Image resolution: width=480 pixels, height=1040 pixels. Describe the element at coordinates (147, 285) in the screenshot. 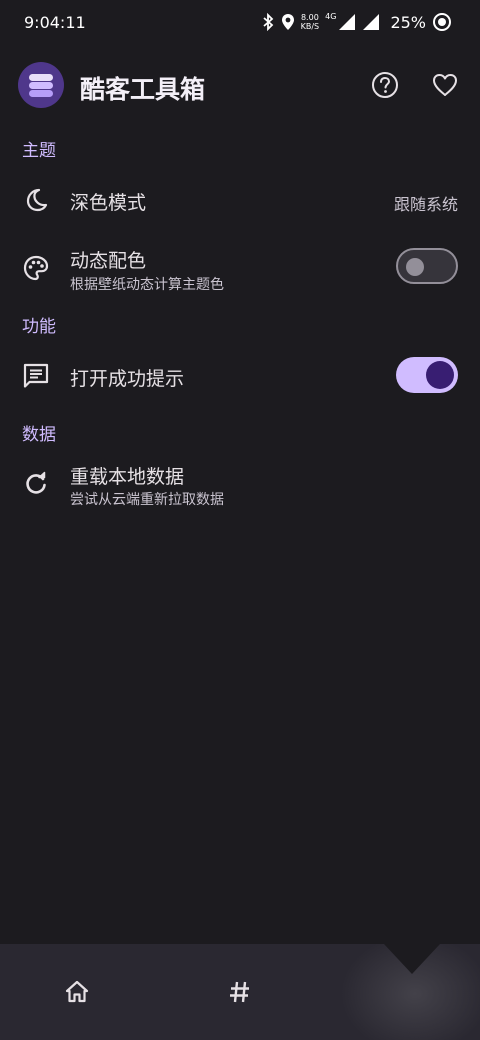

I see `setting-subtitle: 根据壁纸动态计算主题色` at that location.